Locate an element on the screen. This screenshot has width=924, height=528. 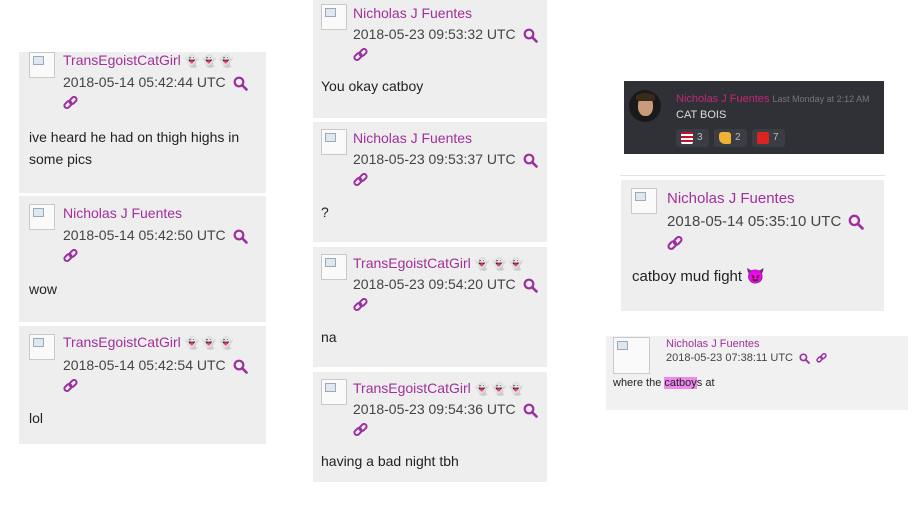
timestamp: 2018-05-14 05:42:44 UTC is located at coordinates (155, 82).